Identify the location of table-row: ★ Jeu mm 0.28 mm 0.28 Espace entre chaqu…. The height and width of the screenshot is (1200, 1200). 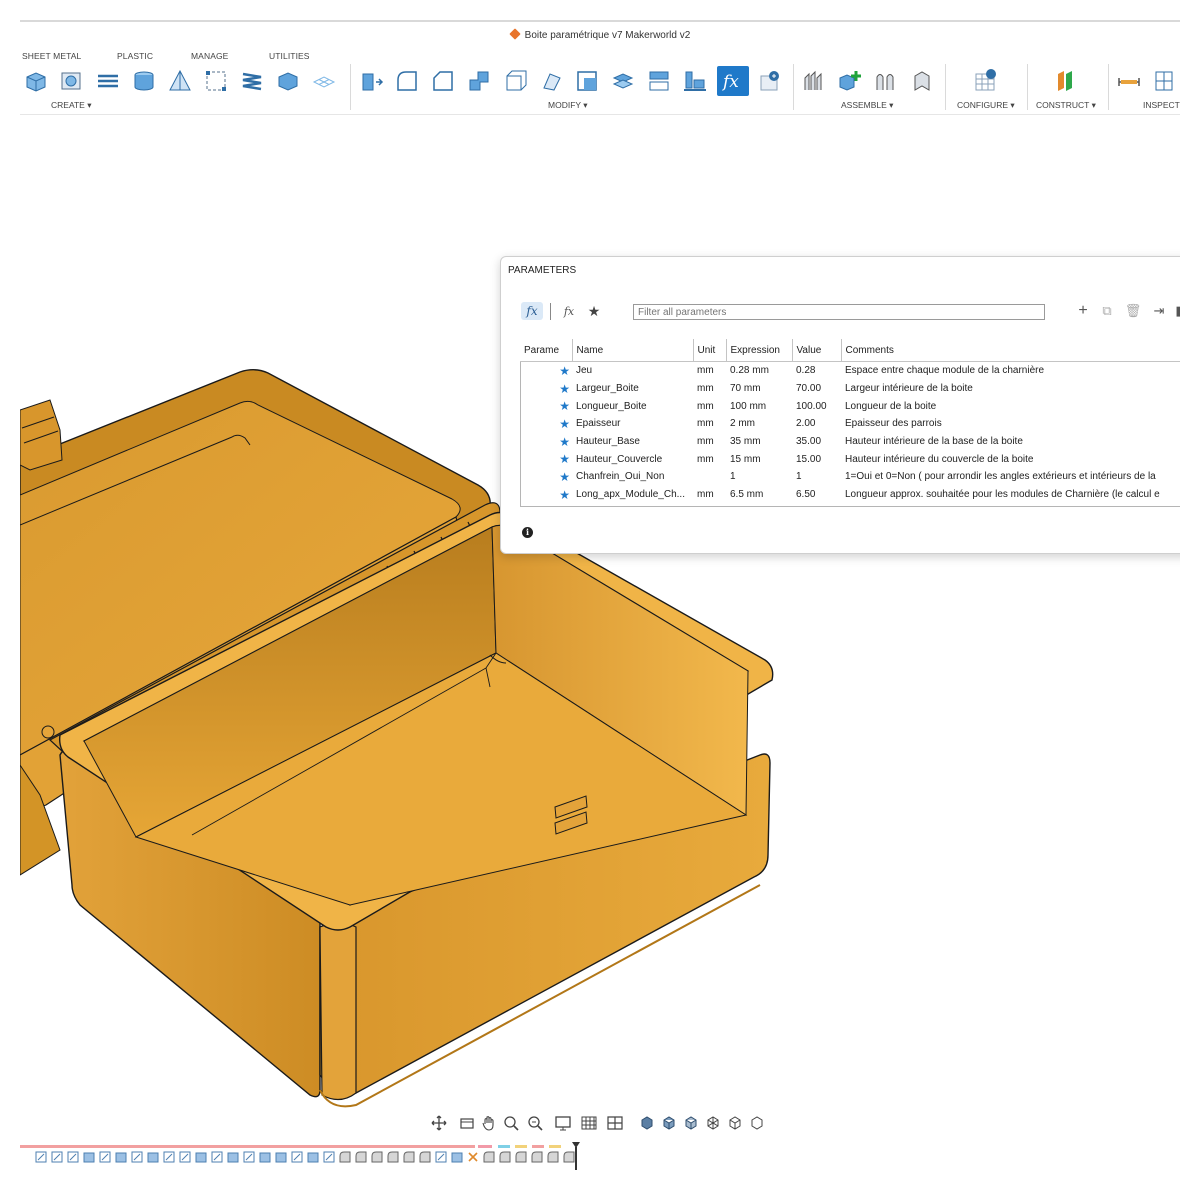
(850, 371).